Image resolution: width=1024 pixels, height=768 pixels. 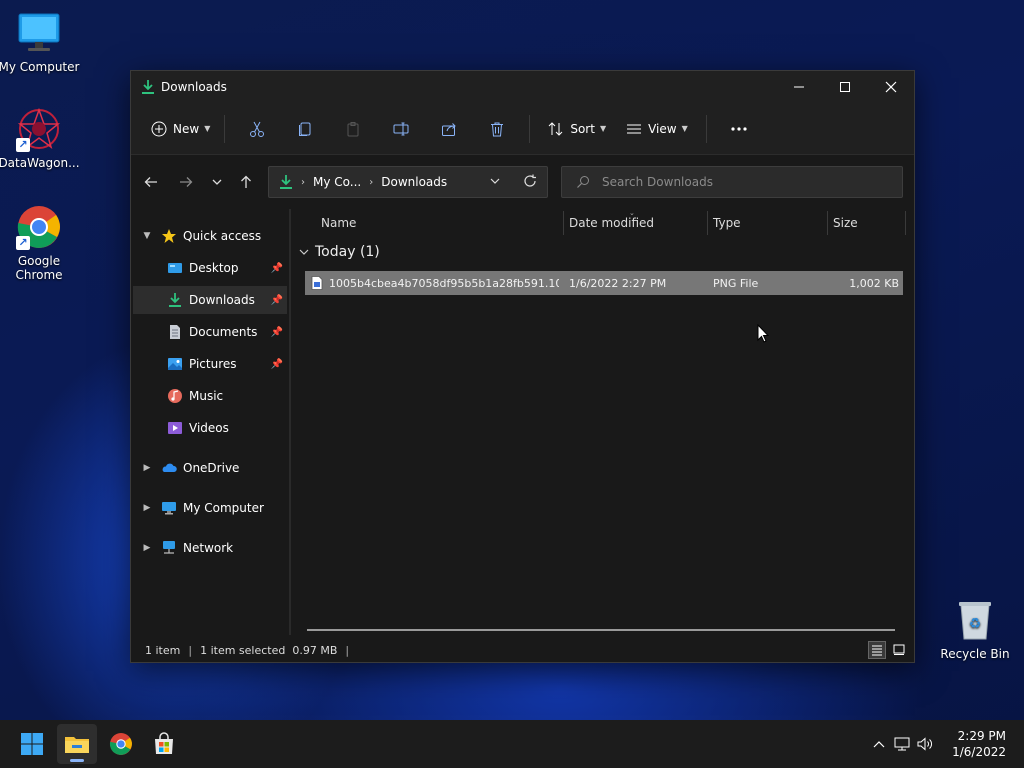 I want to click on share-icon, so click(x=449, y=129).